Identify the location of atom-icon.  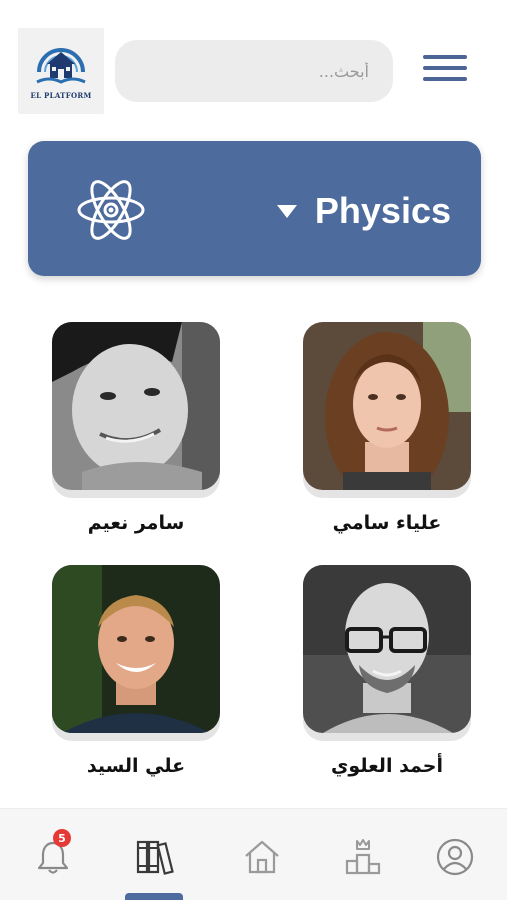
(111, 210).